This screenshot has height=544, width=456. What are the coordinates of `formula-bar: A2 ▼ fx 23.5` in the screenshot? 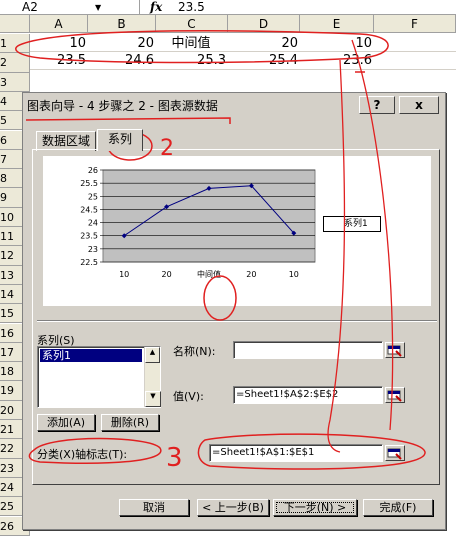 It's located at (228, 7).